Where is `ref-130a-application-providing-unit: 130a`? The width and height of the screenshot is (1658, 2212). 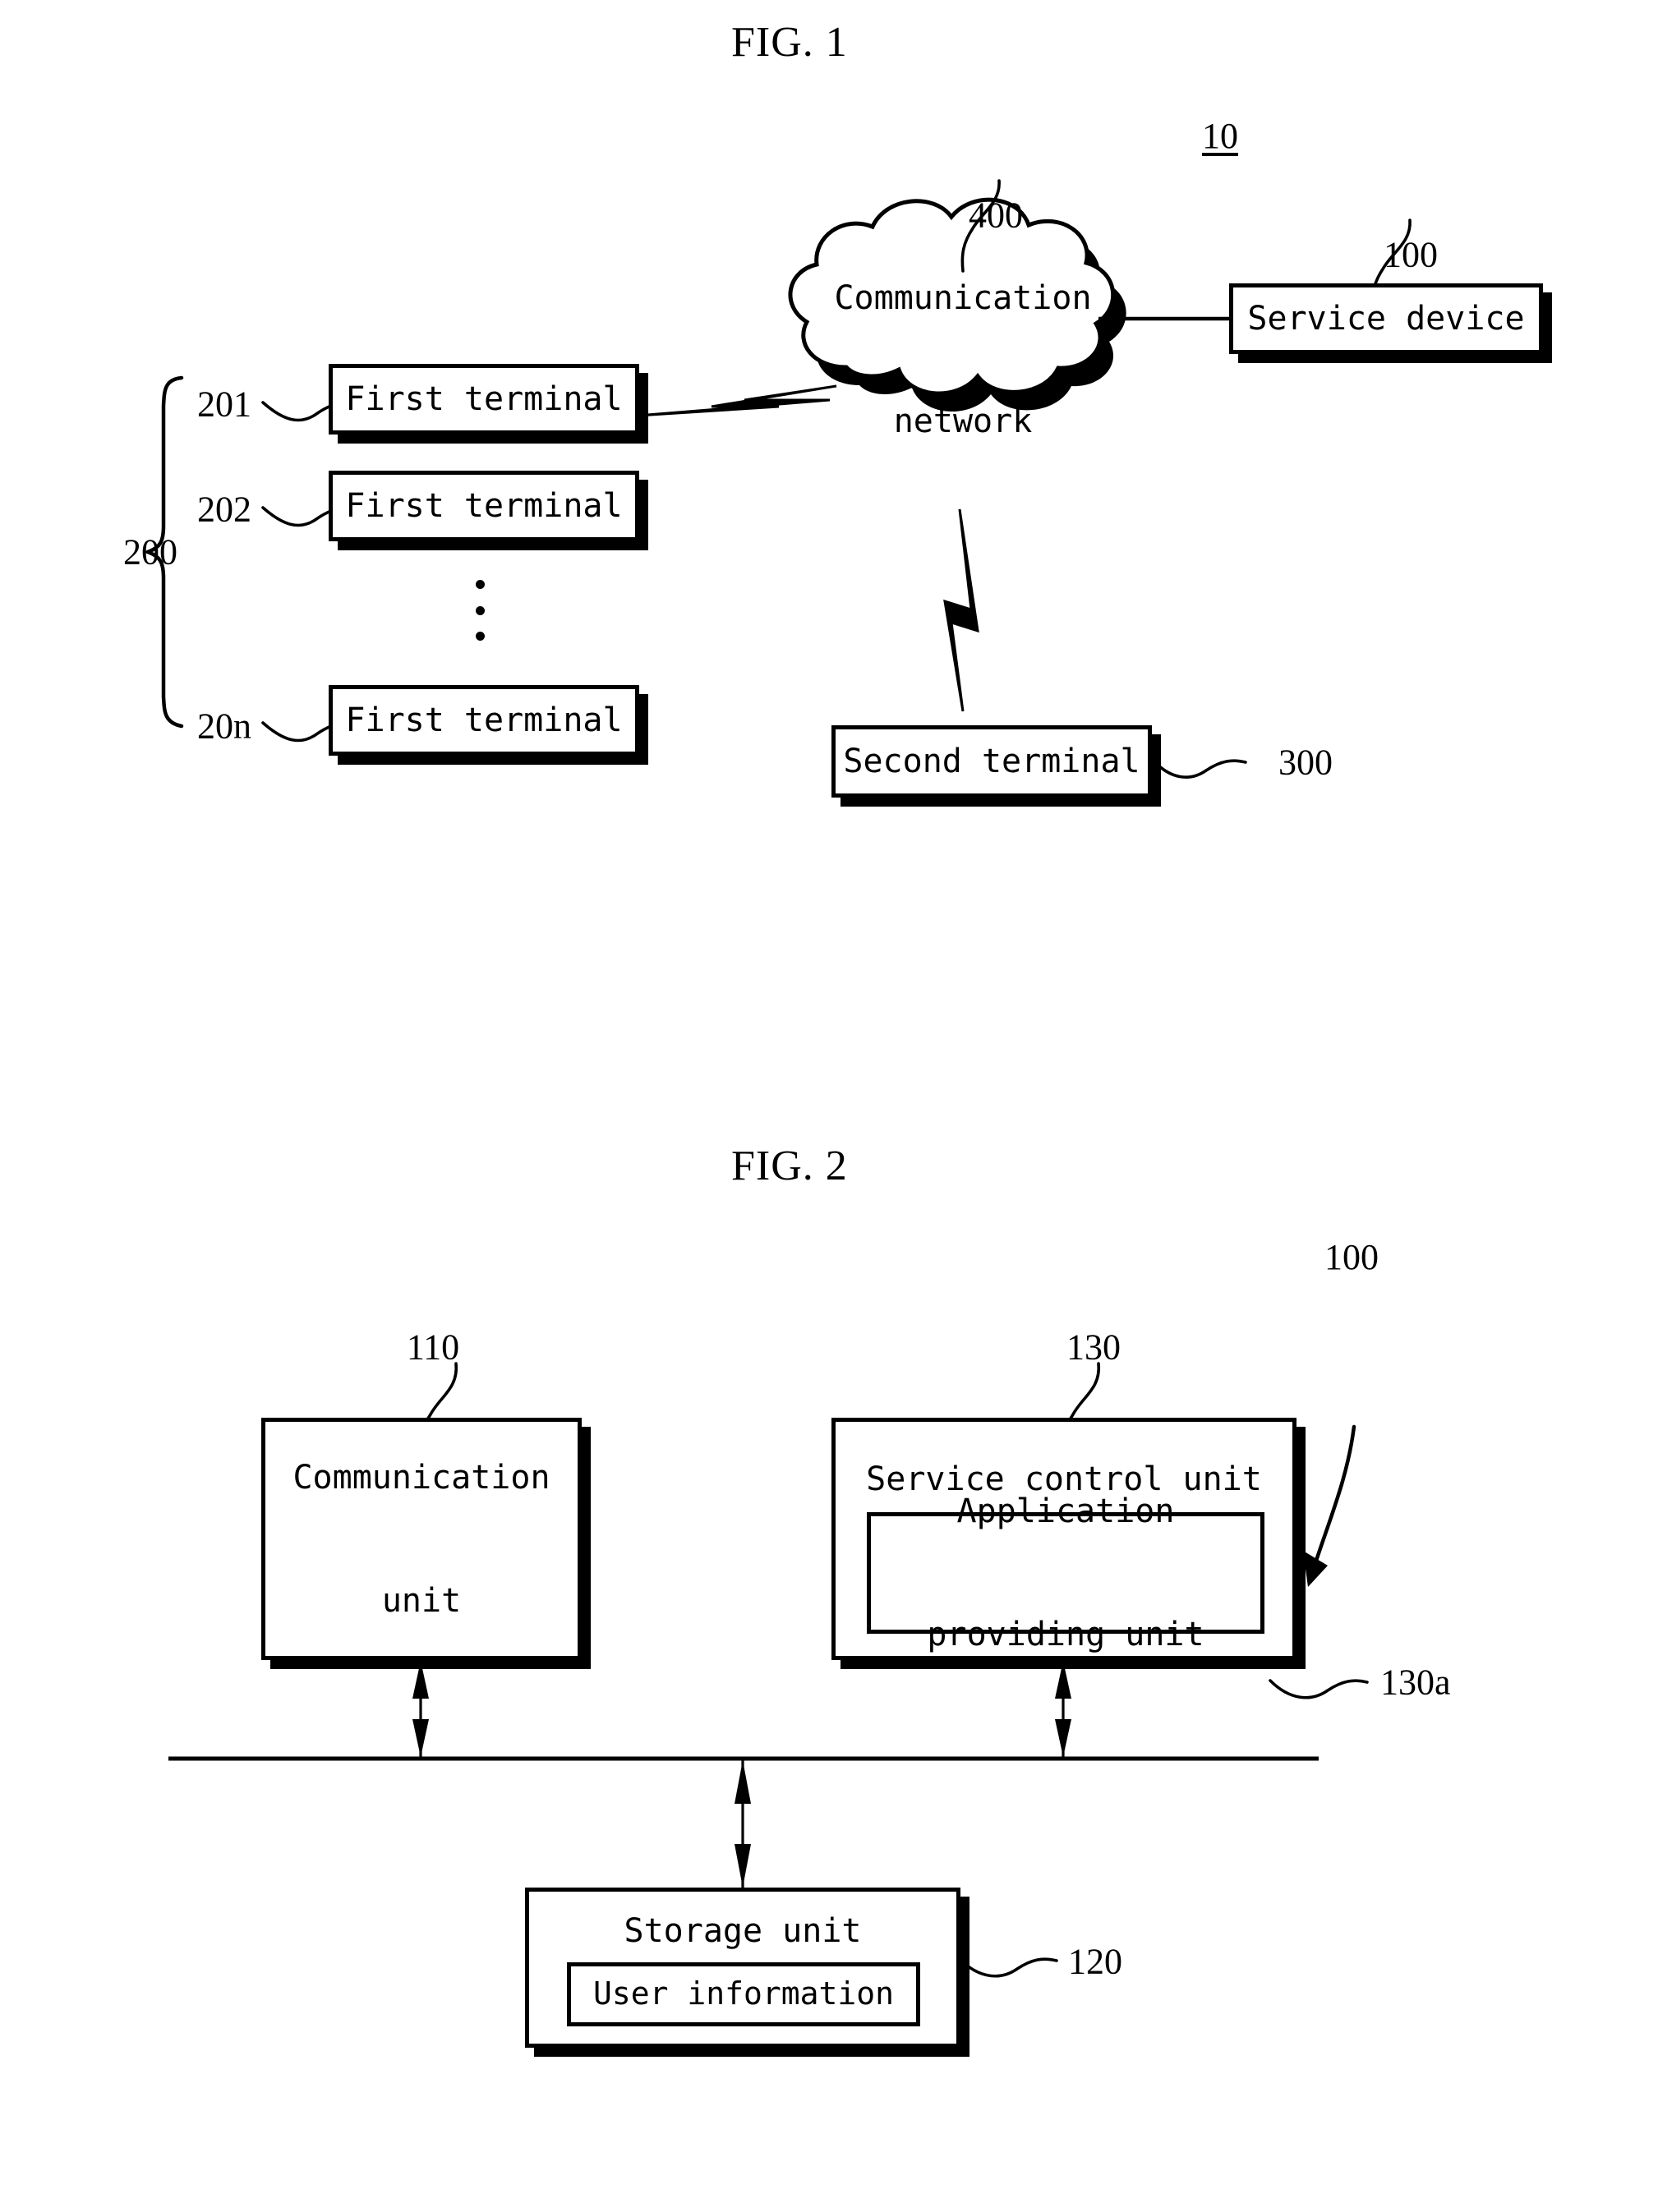 ref-130a-application-providing-unit: 130a is located at coordinates (1415, 1682).